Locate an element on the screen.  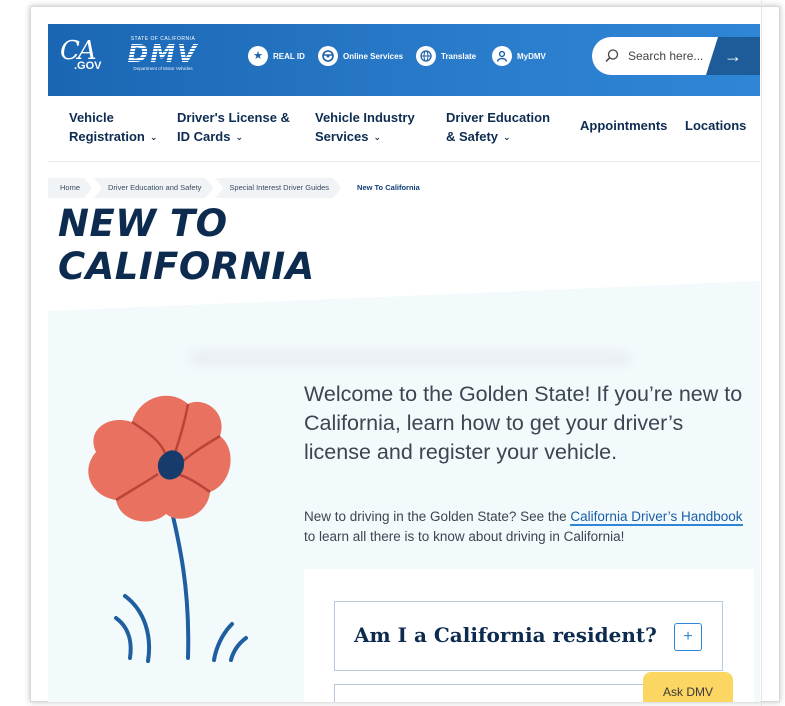
nav-label-line1: Driver's License & is located at coordinates (233, 117).